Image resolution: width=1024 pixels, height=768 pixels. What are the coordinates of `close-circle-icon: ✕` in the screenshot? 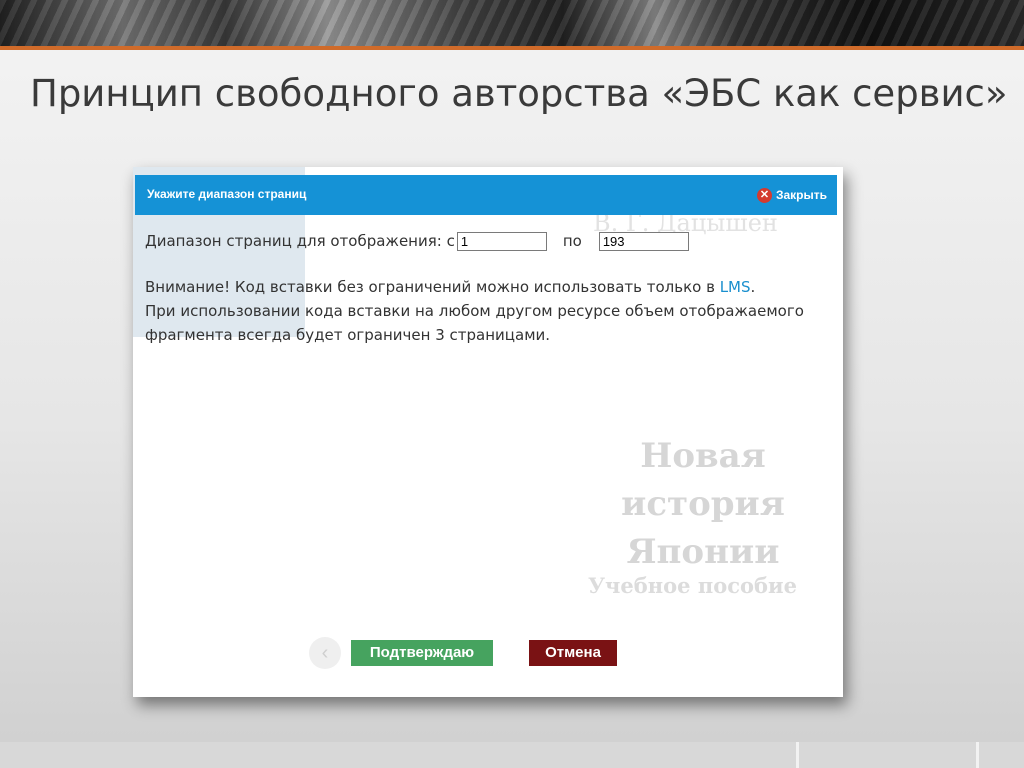 It's located at (764, 195).